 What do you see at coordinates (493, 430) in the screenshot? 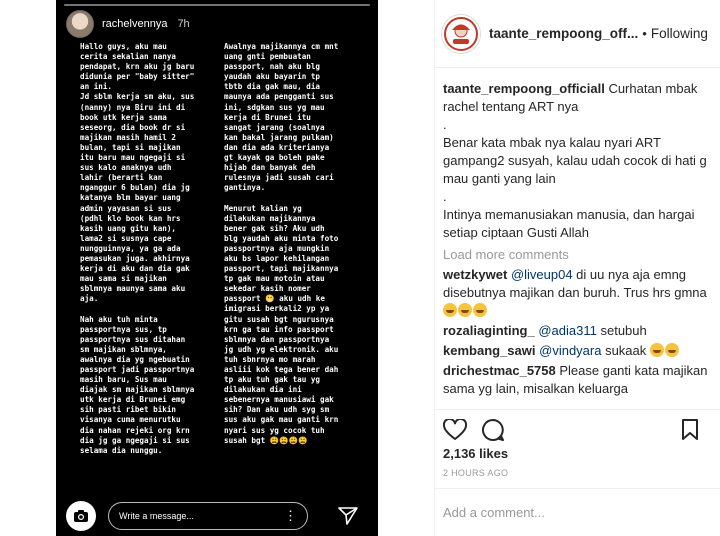
I see `comment-bubble-icon` at bounding box center [493, 430].